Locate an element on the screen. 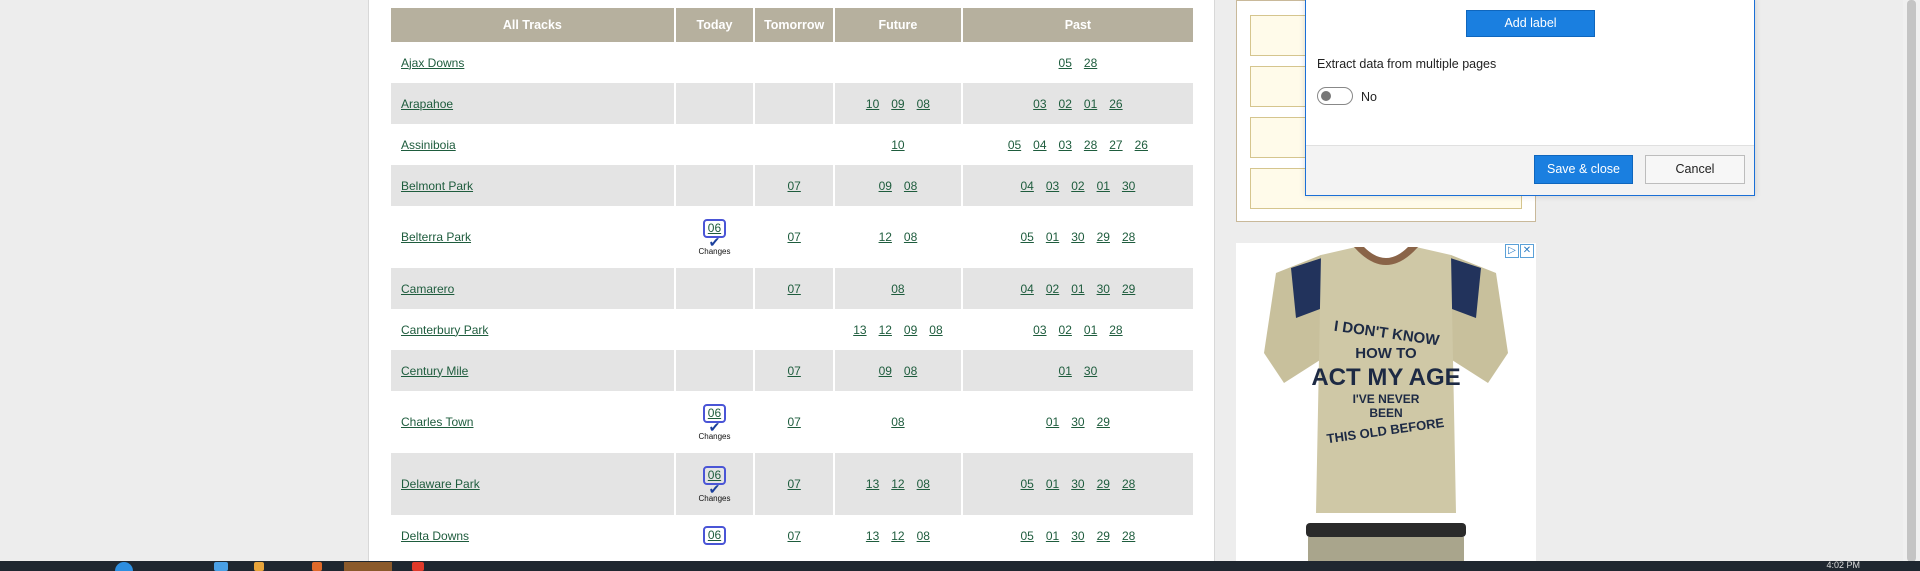  track-link: Assiniboia is located at coordinates (428, 145).